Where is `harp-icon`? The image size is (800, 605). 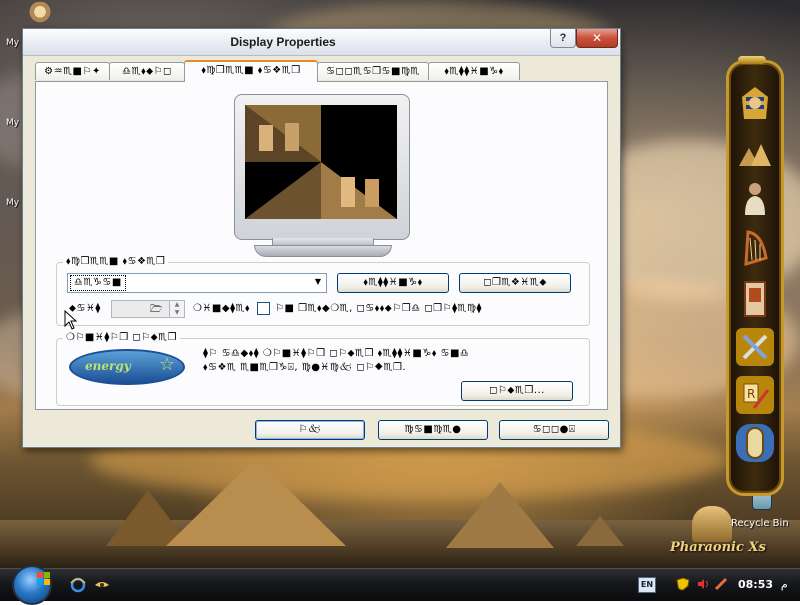
harp-icon is located at coordinates (755, 247).